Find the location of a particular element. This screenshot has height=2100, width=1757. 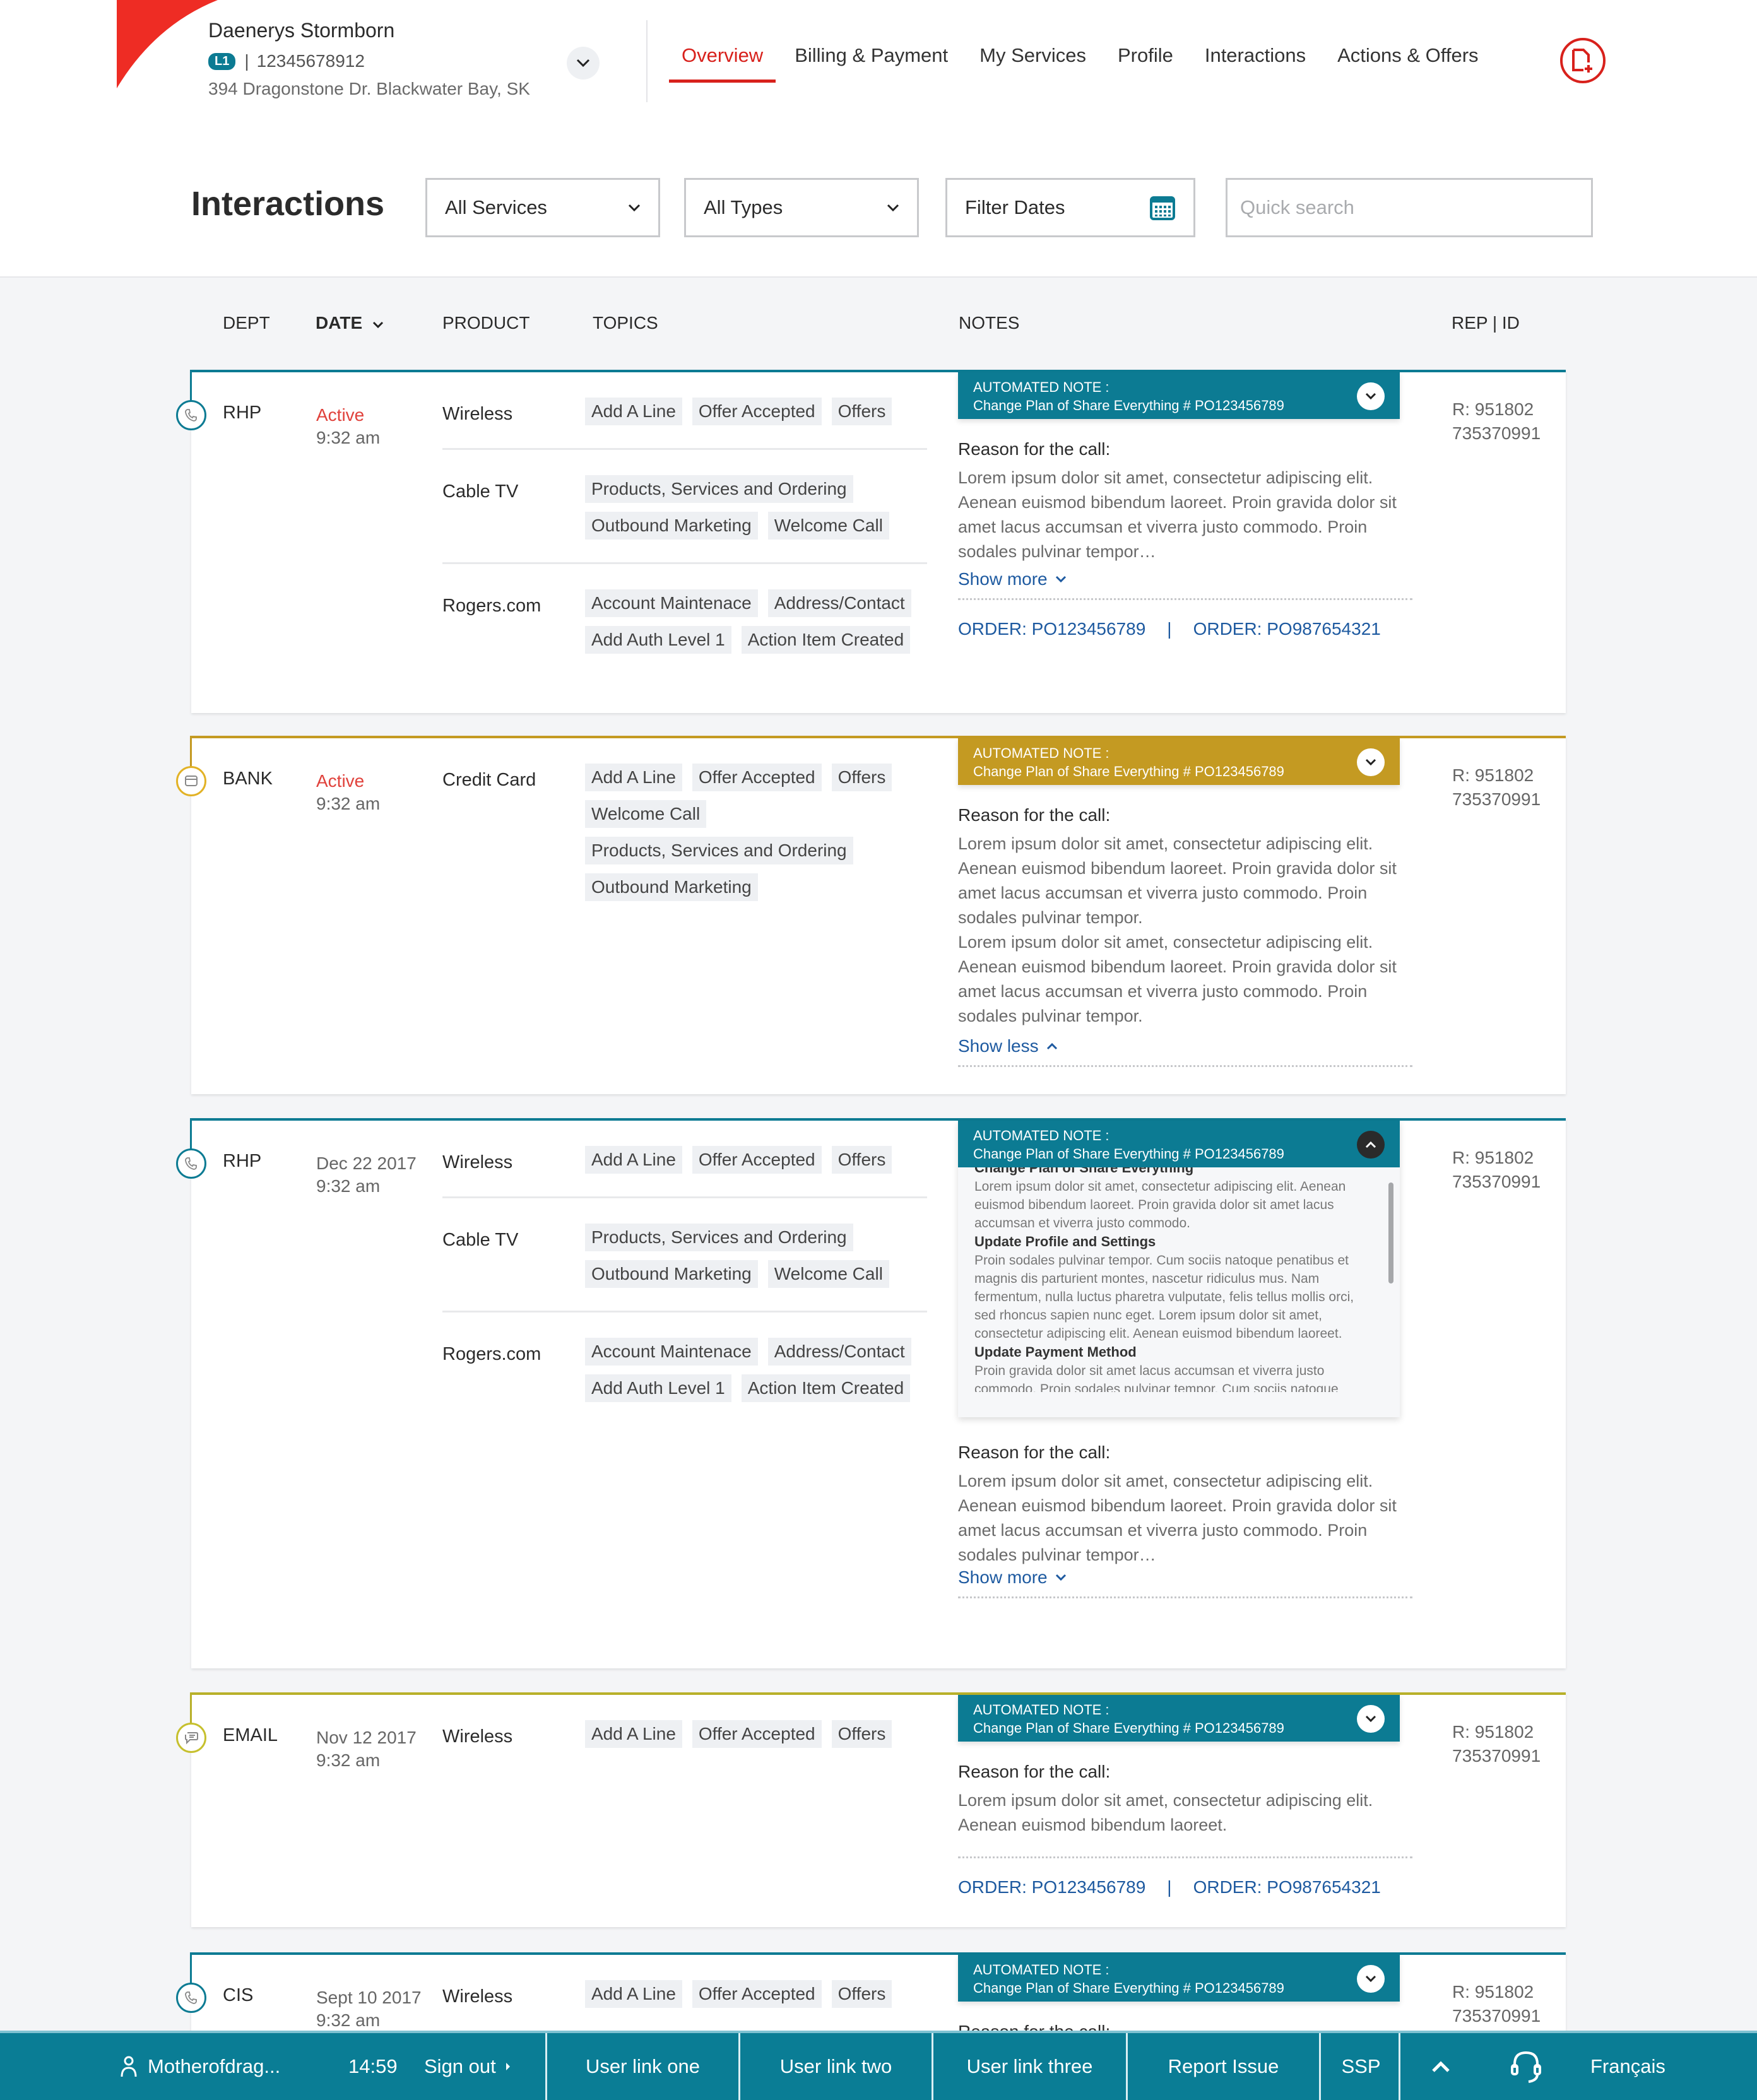

support-button is located at coordinates (1526, 2067).